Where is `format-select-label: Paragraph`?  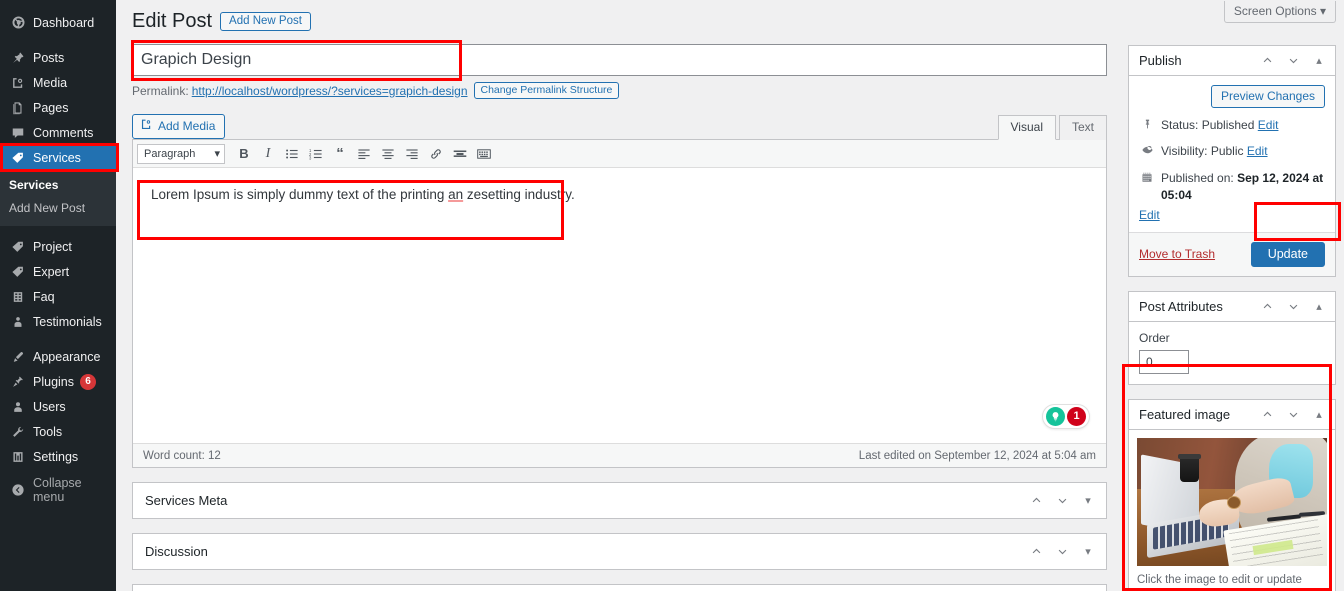
format-select-label: Paragraph is located at coordinates (170, 153).